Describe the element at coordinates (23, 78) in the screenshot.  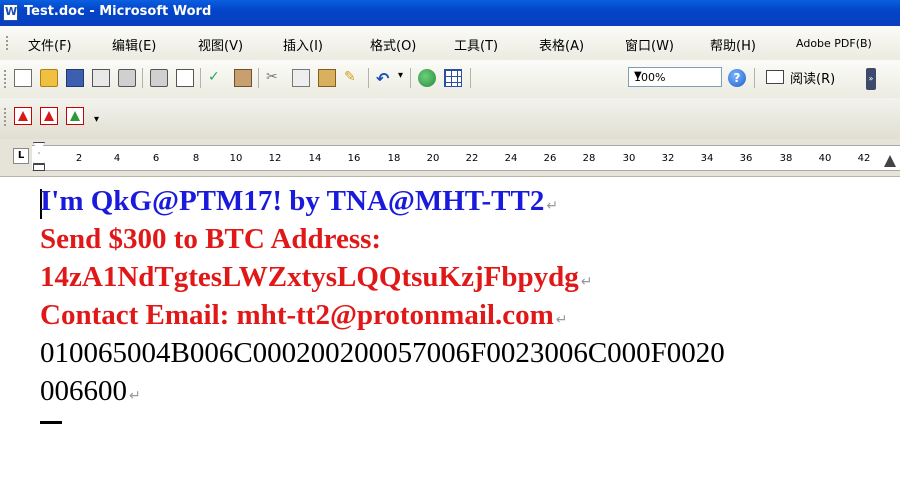
I see `new-icon` at that location.